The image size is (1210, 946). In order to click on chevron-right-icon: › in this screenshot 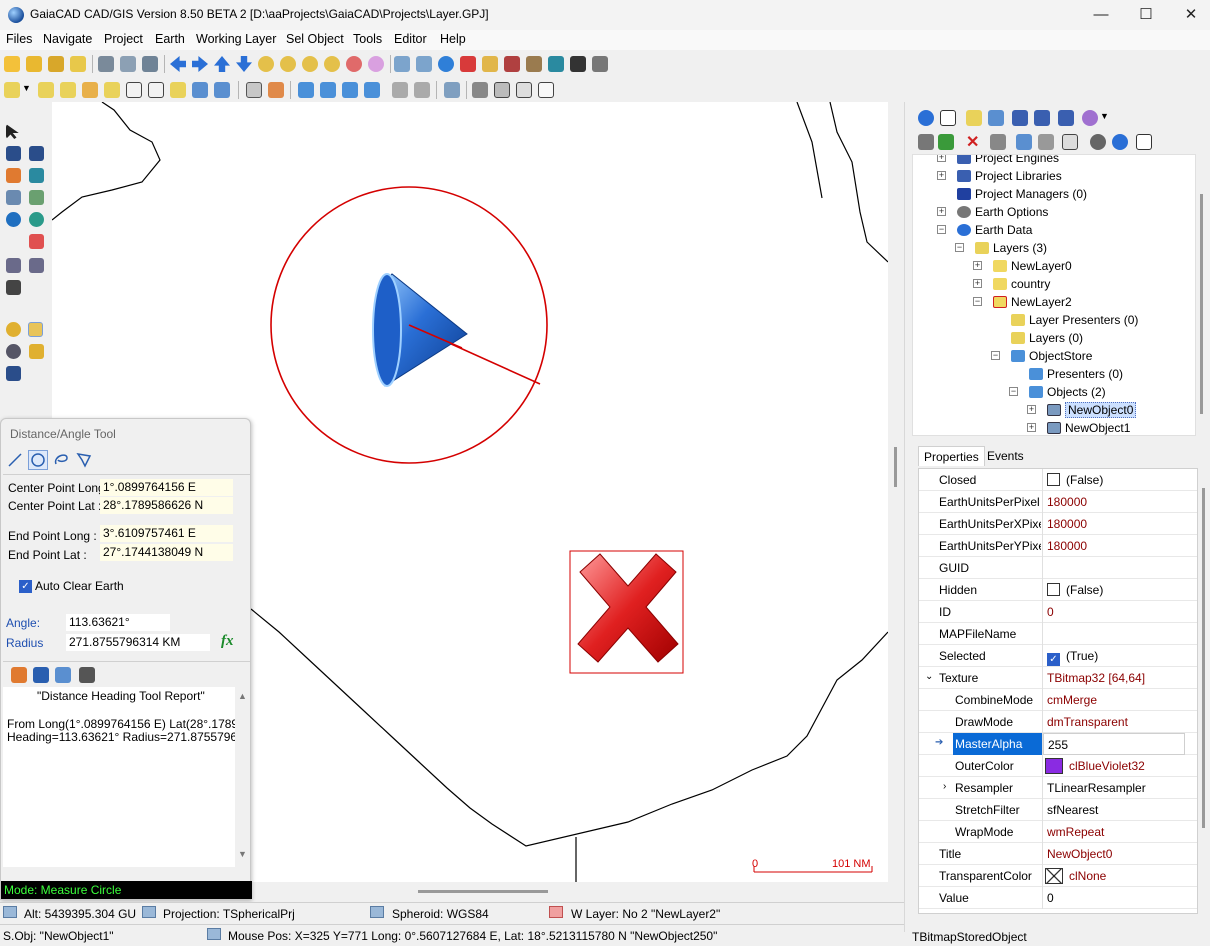, I will do `click(944, 786)`.